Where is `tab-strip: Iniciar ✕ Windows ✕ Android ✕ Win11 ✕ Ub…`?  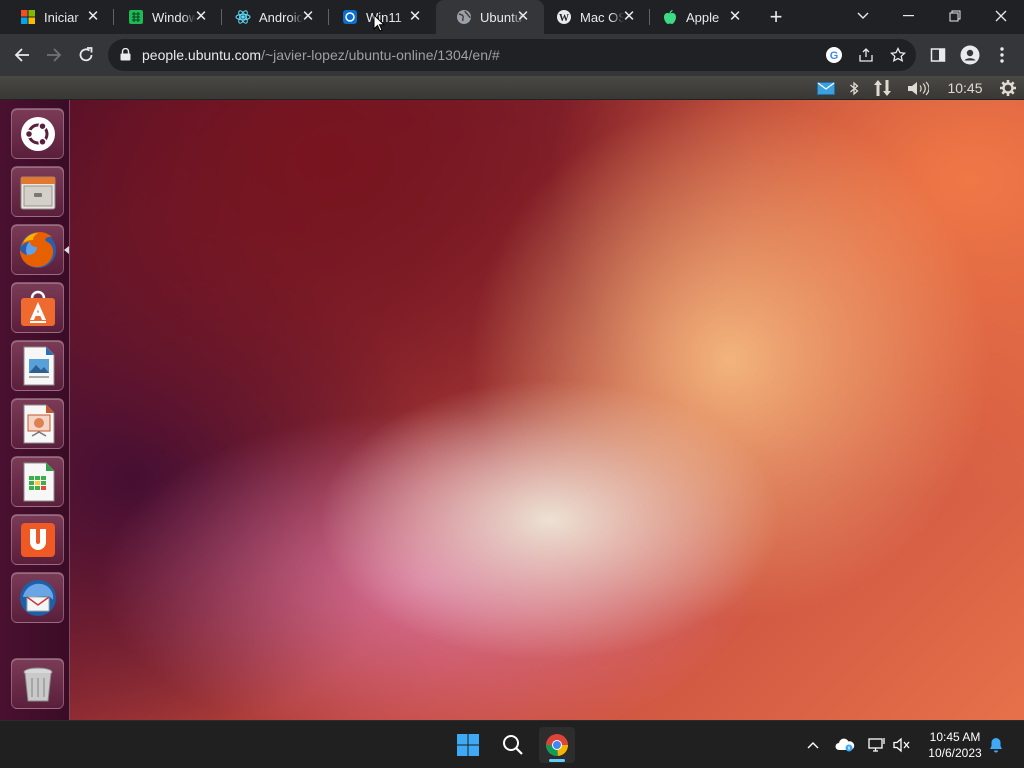
tab-strip: Iniciar ✕ Windows ✕ Android ✕ Win11 ✕ Ub… is located at coordinates (512, 17).